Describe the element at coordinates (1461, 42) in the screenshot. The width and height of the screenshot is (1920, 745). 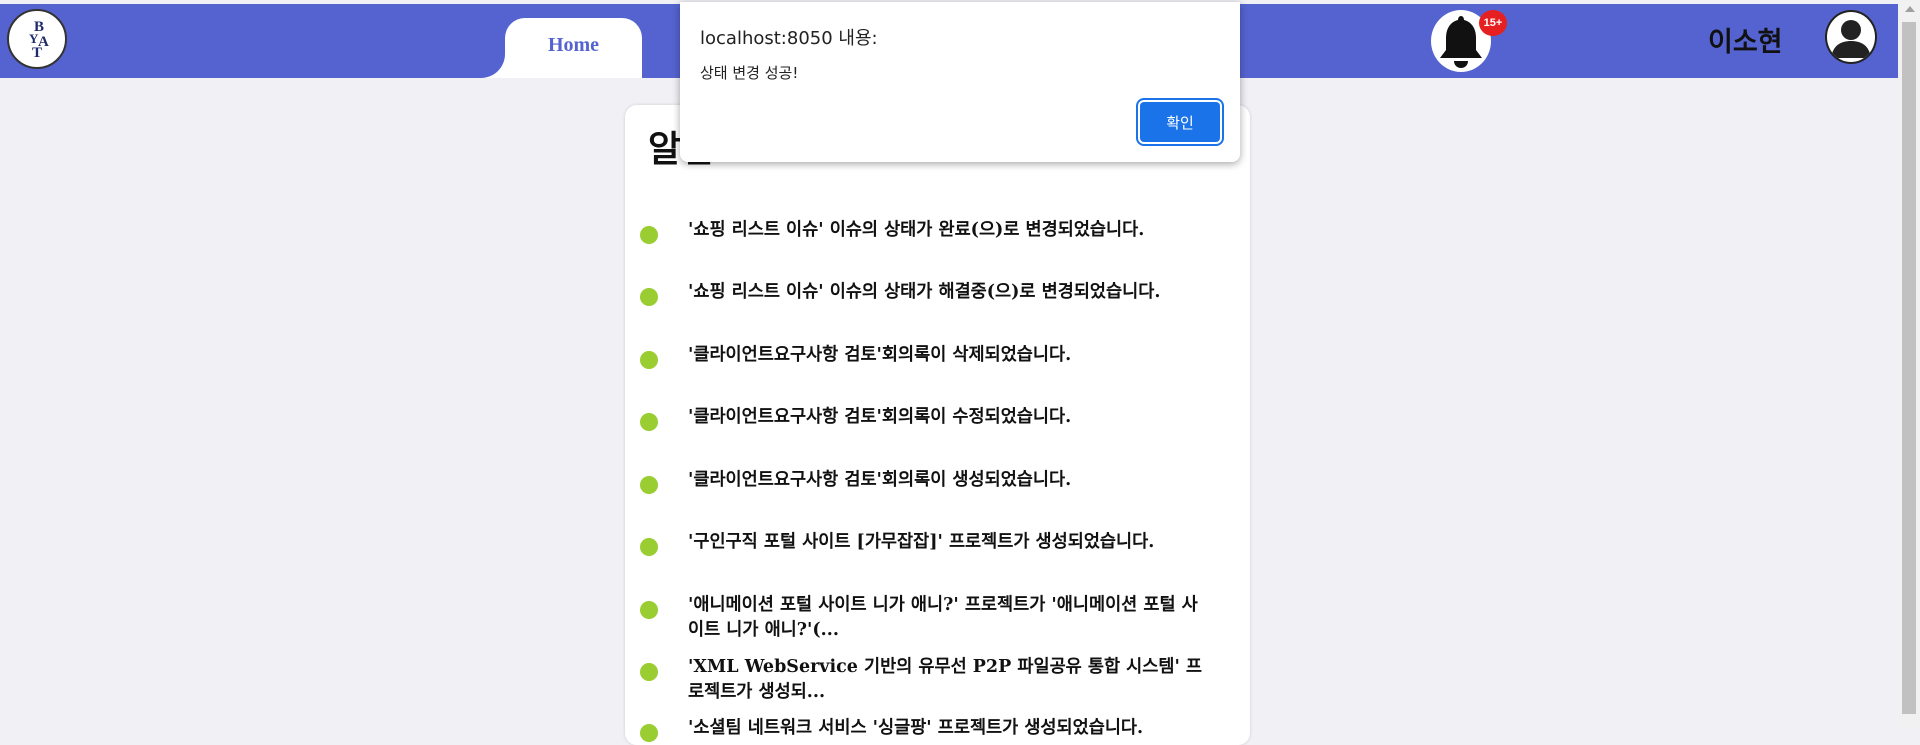
I see `bell-icon` at that location.